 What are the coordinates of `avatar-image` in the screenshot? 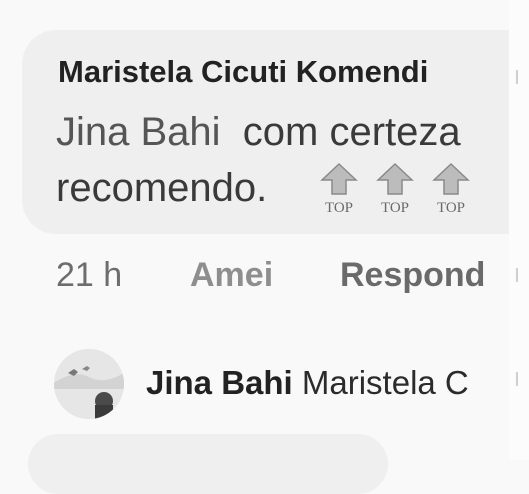 It's located at (89, 384).